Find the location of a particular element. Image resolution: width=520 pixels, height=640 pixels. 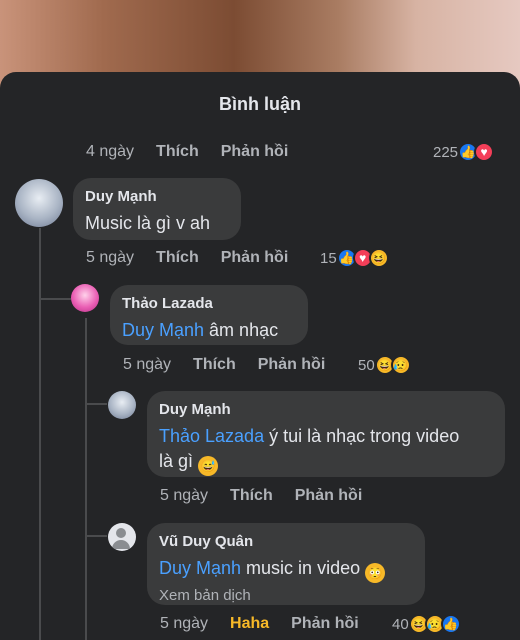

comment-text: music in video is located at coordinates (301, 568).